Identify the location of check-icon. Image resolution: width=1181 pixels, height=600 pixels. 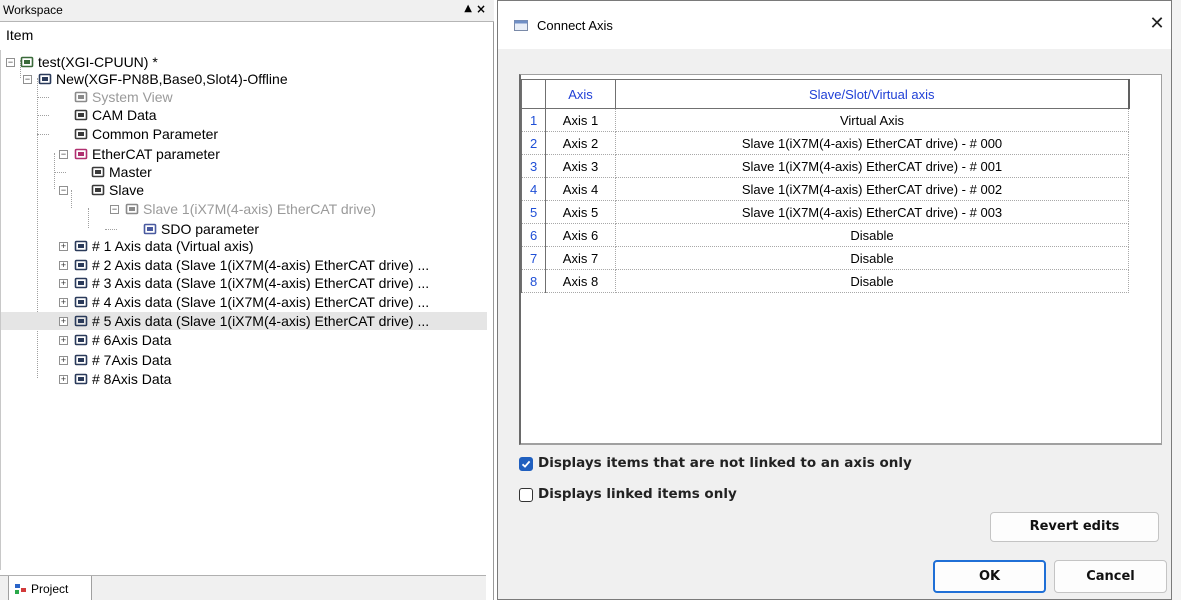
(526, 464).